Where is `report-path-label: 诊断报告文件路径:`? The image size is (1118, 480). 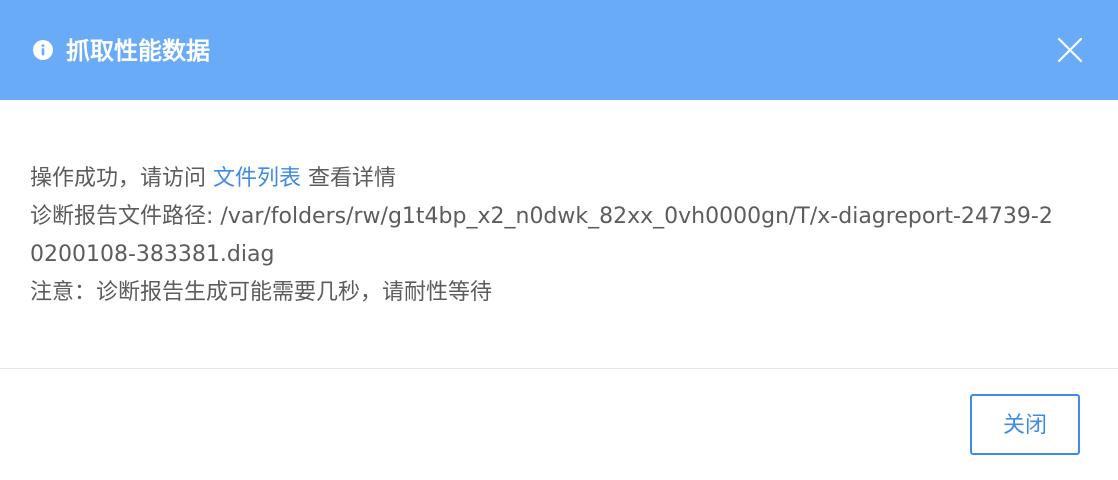 report-path-label: 诊断报告文件路径: is located at coordinates (125, 216).